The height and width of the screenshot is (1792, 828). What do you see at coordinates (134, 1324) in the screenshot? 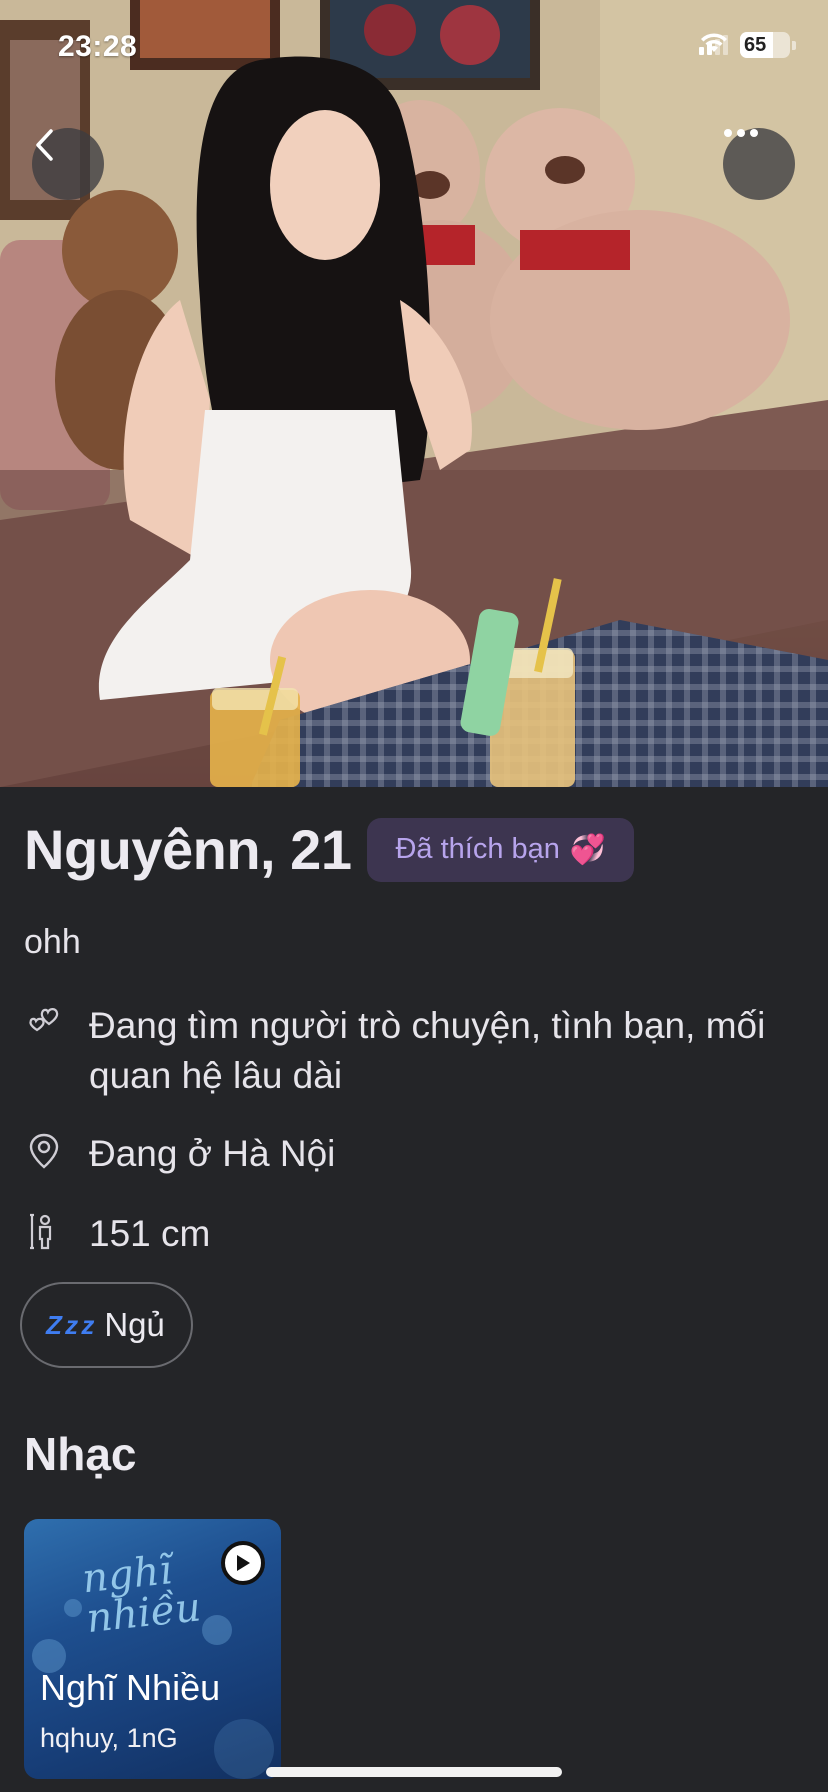
I see `chip-label: Ngủ` at bounding box center [134, 1324].